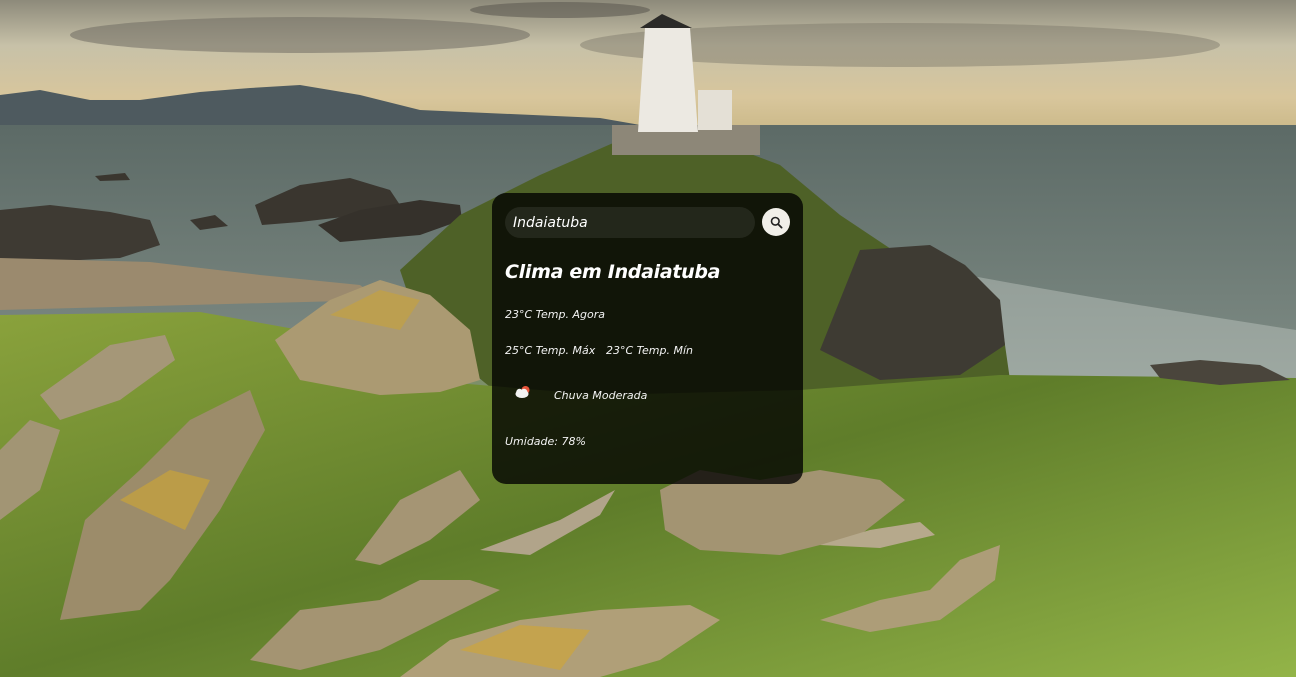 This screenshot has width=1296, height=677. Describe the element at coordinates (630, 222) in the screenshot. I see `city-search-input` at that location.